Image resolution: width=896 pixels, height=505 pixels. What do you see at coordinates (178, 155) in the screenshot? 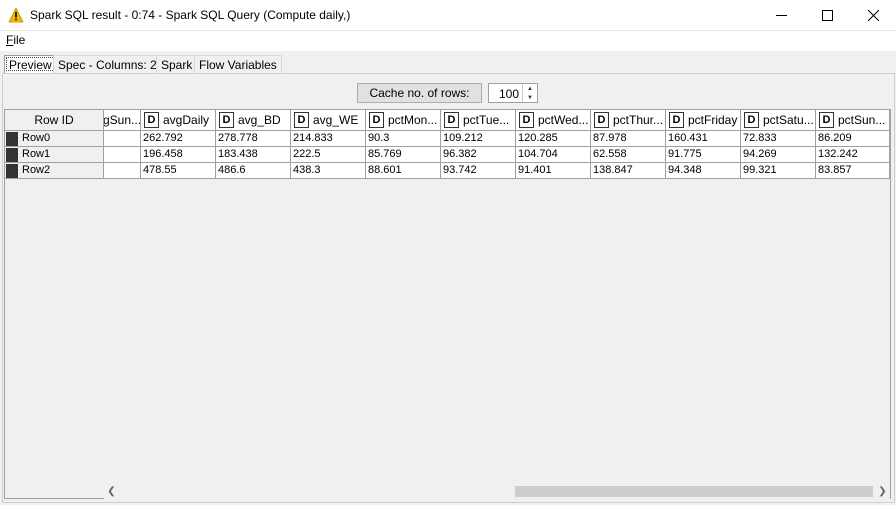
I see `table-cell: 196.458` at bounding box center [178, 155].